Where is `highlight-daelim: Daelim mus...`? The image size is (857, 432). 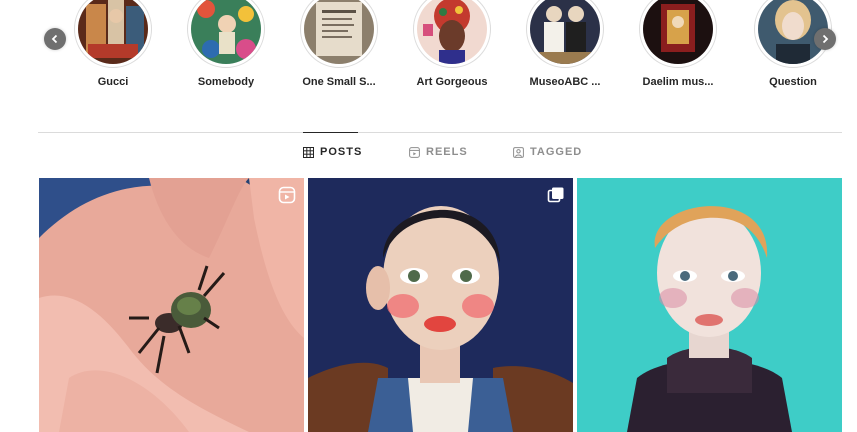
highlight-daelim: Daelim mus... is located at coordinates (678, 44).